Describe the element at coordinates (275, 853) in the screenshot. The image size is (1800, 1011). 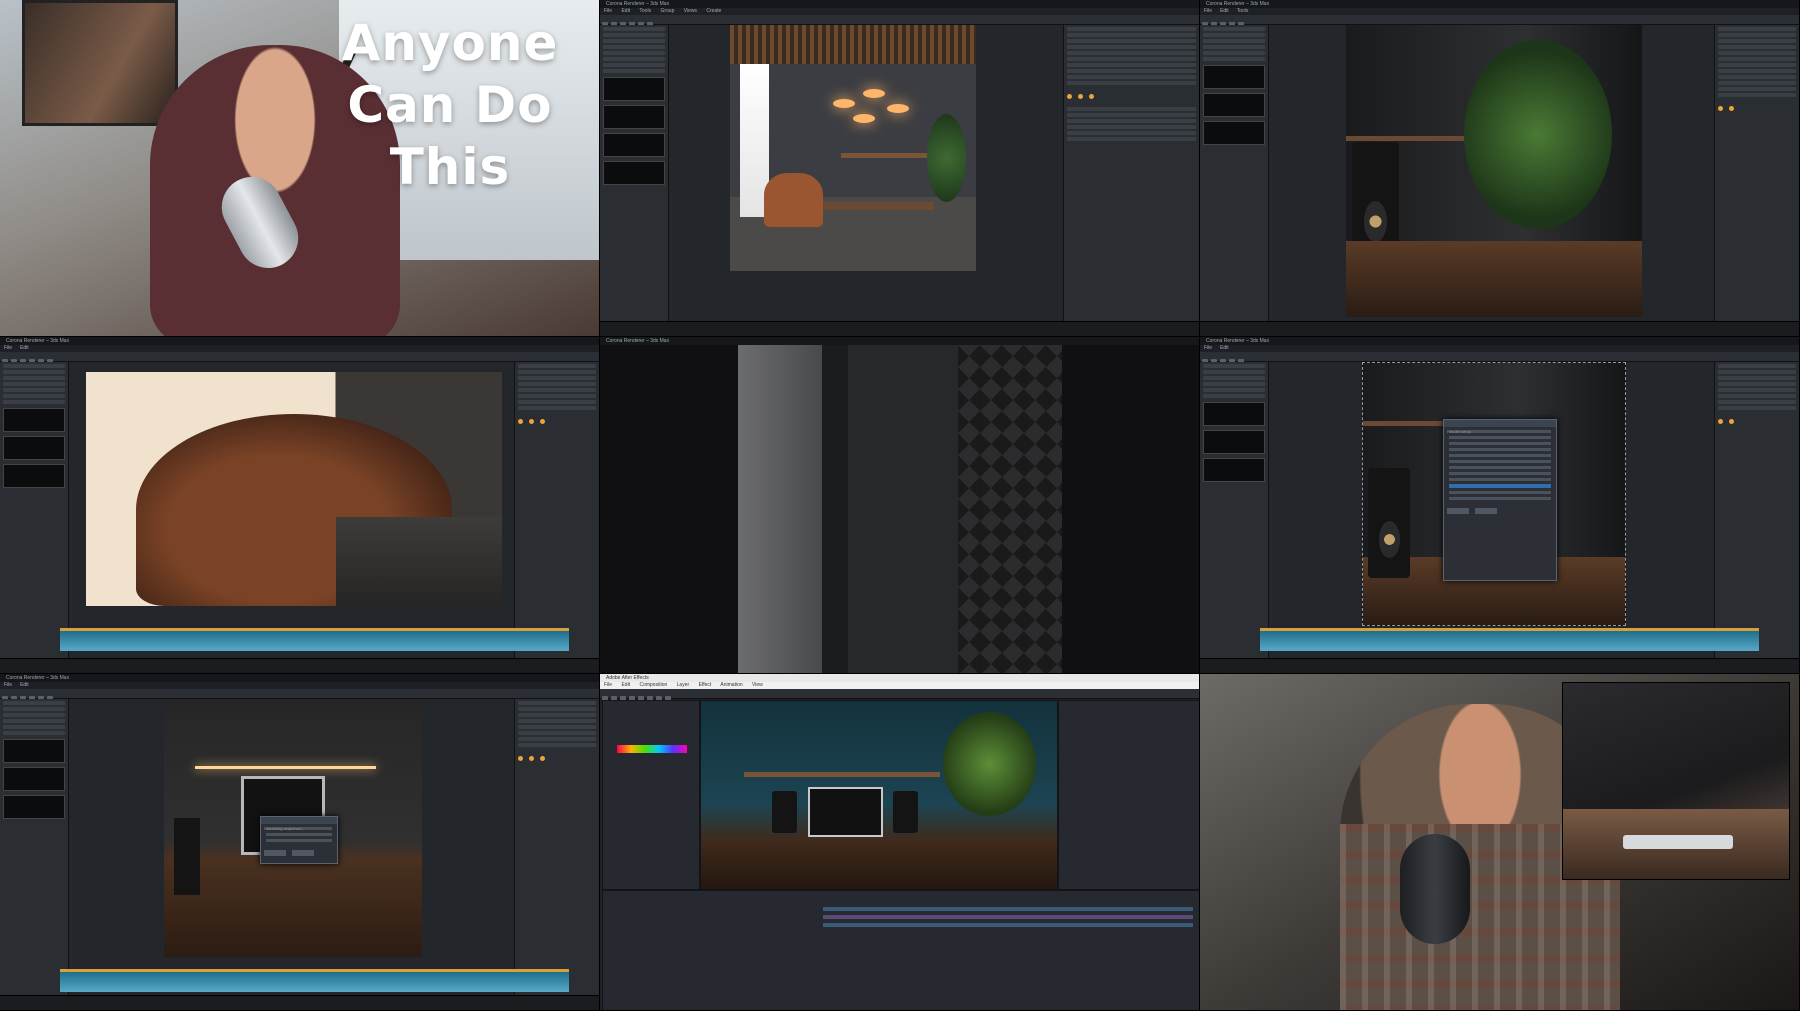
I see `pause-button` at that location.